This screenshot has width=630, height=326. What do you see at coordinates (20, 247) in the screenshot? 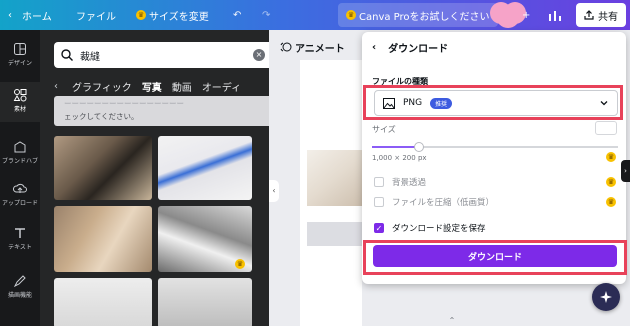
I see `rail-label: テキスト` at bounding box center [20, 247].